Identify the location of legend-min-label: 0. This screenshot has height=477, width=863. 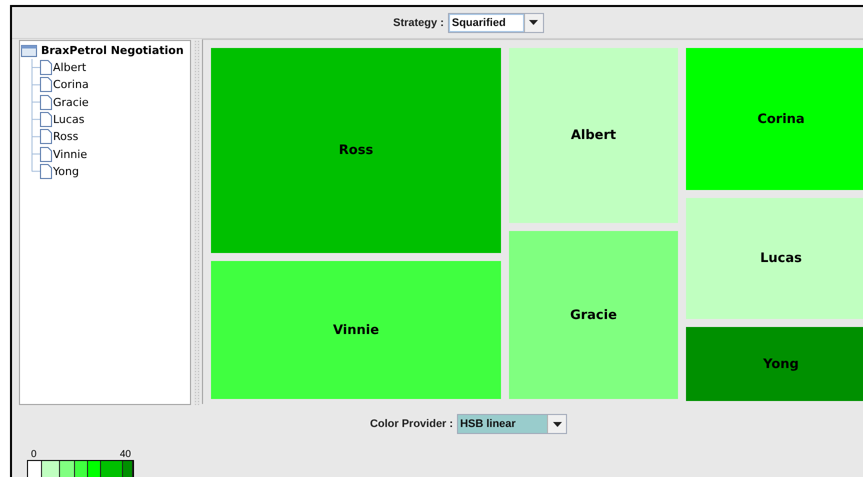
(34, 454).